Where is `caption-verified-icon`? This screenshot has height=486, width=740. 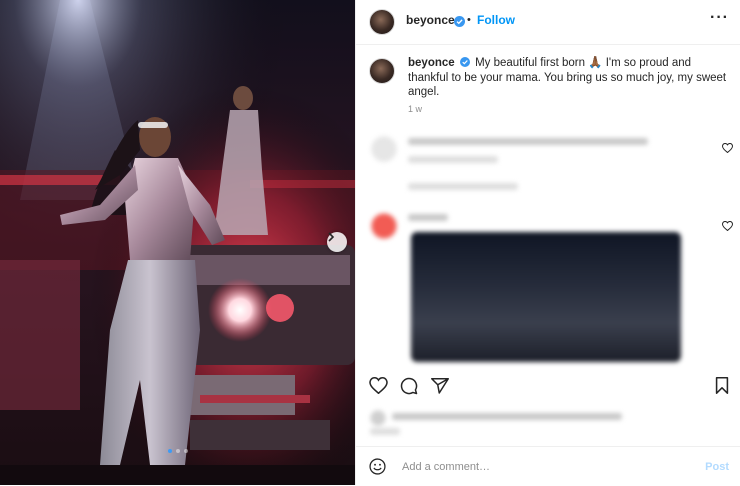 caption-verified-icon is located at coordinates (464, 64).